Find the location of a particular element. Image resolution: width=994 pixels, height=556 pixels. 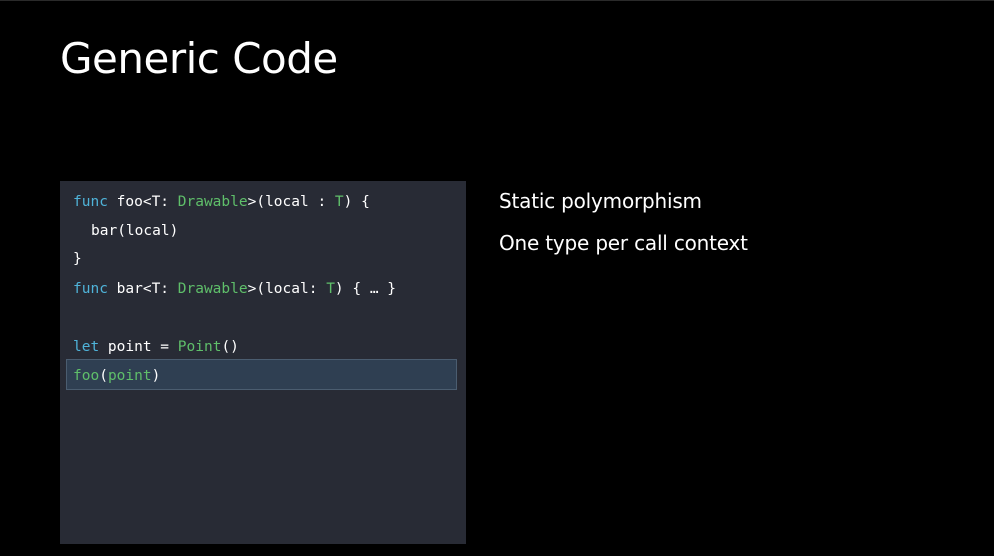

code-line-let-point: let point = Point() is located at coordinates (156, 347).